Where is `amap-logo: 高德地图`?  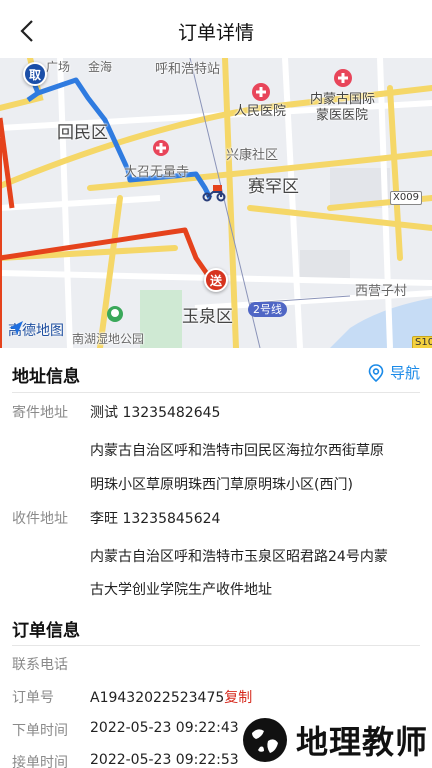
amap-logo: 高德地图 is located at coordinates (36, 330).